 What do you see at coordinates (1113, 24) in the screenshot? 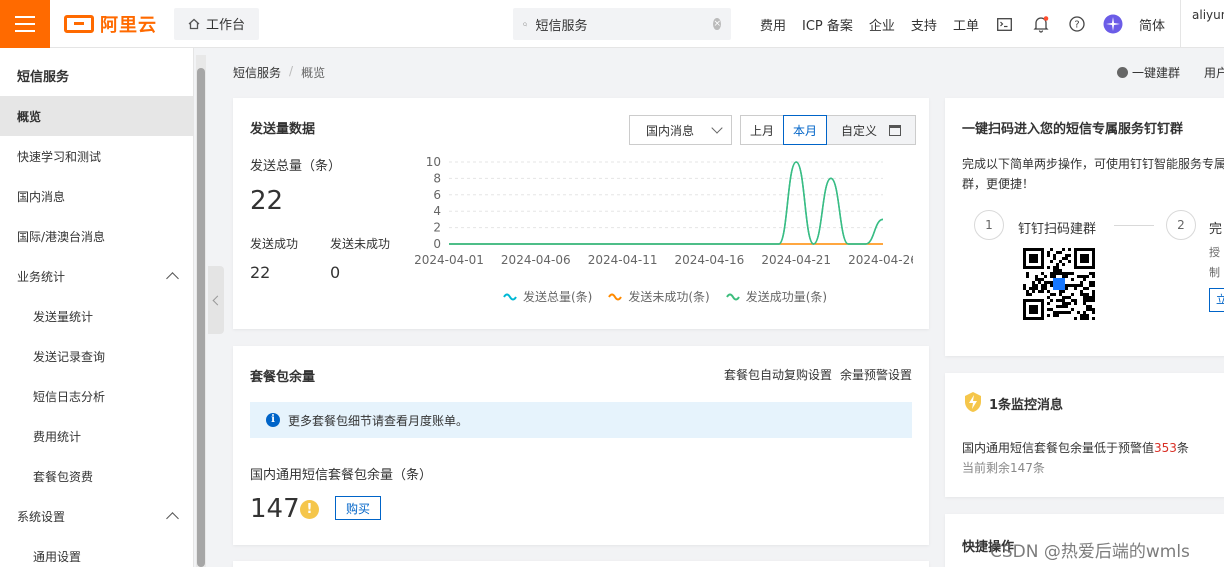
I see `ai-assistant-icon` at bounding box center [1113, 24].